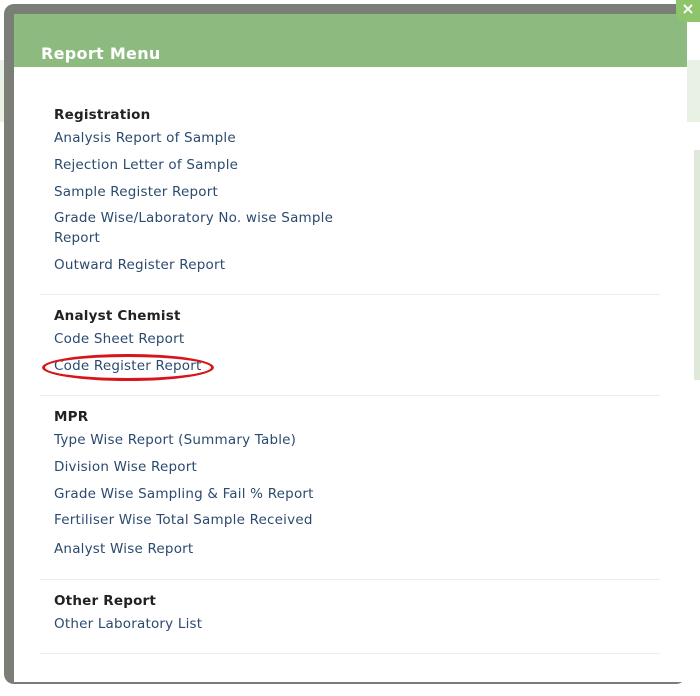 The height and width of the screenshot is (696, 700). What do you see at coordinates (125, 467) in the screenshot?
I see `link-division-wise-report: Division Wise Report` at bounding box center [125, 467].